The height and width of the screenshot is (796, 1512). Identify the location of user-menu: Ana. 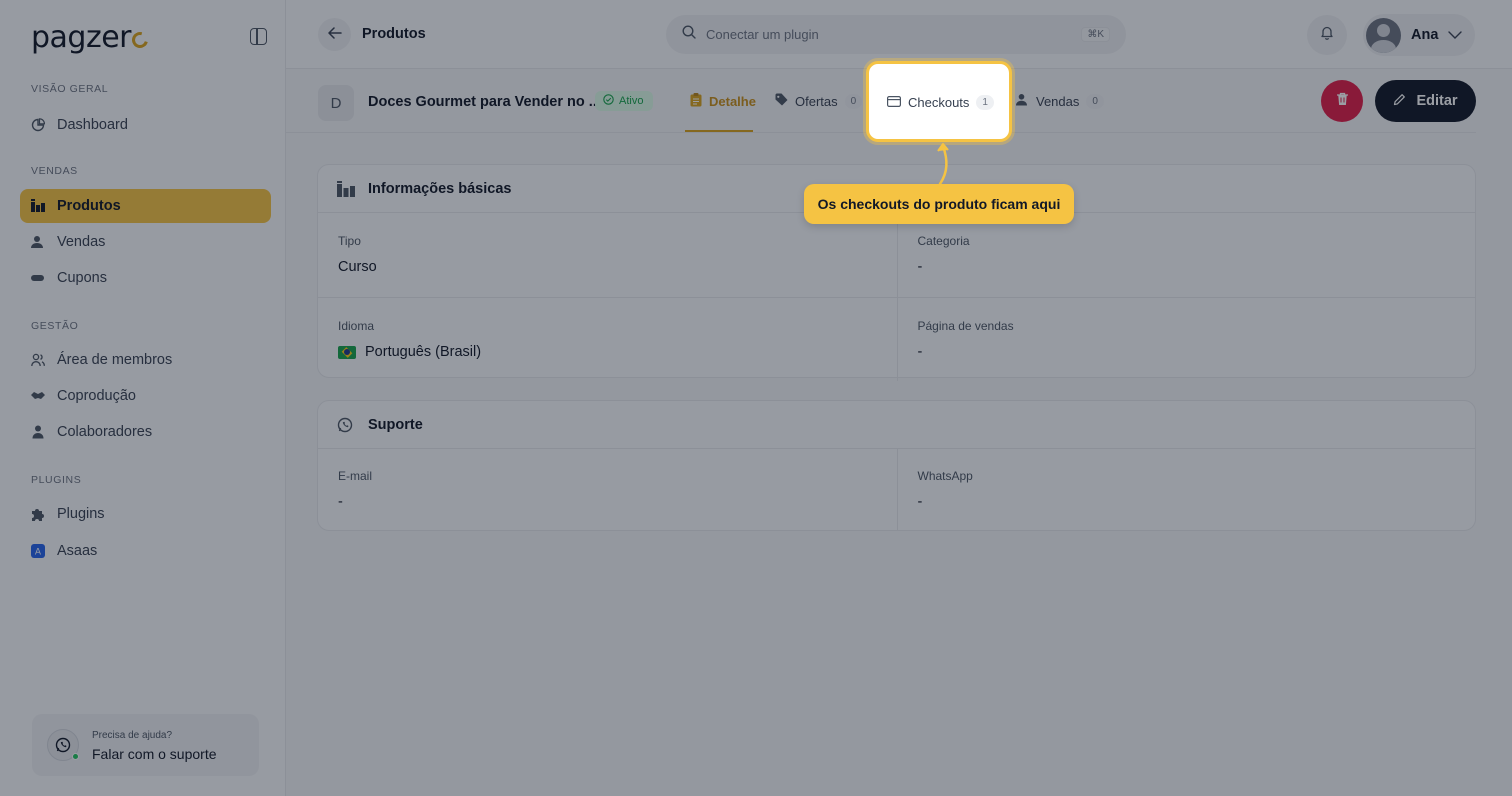
(1419, 35).